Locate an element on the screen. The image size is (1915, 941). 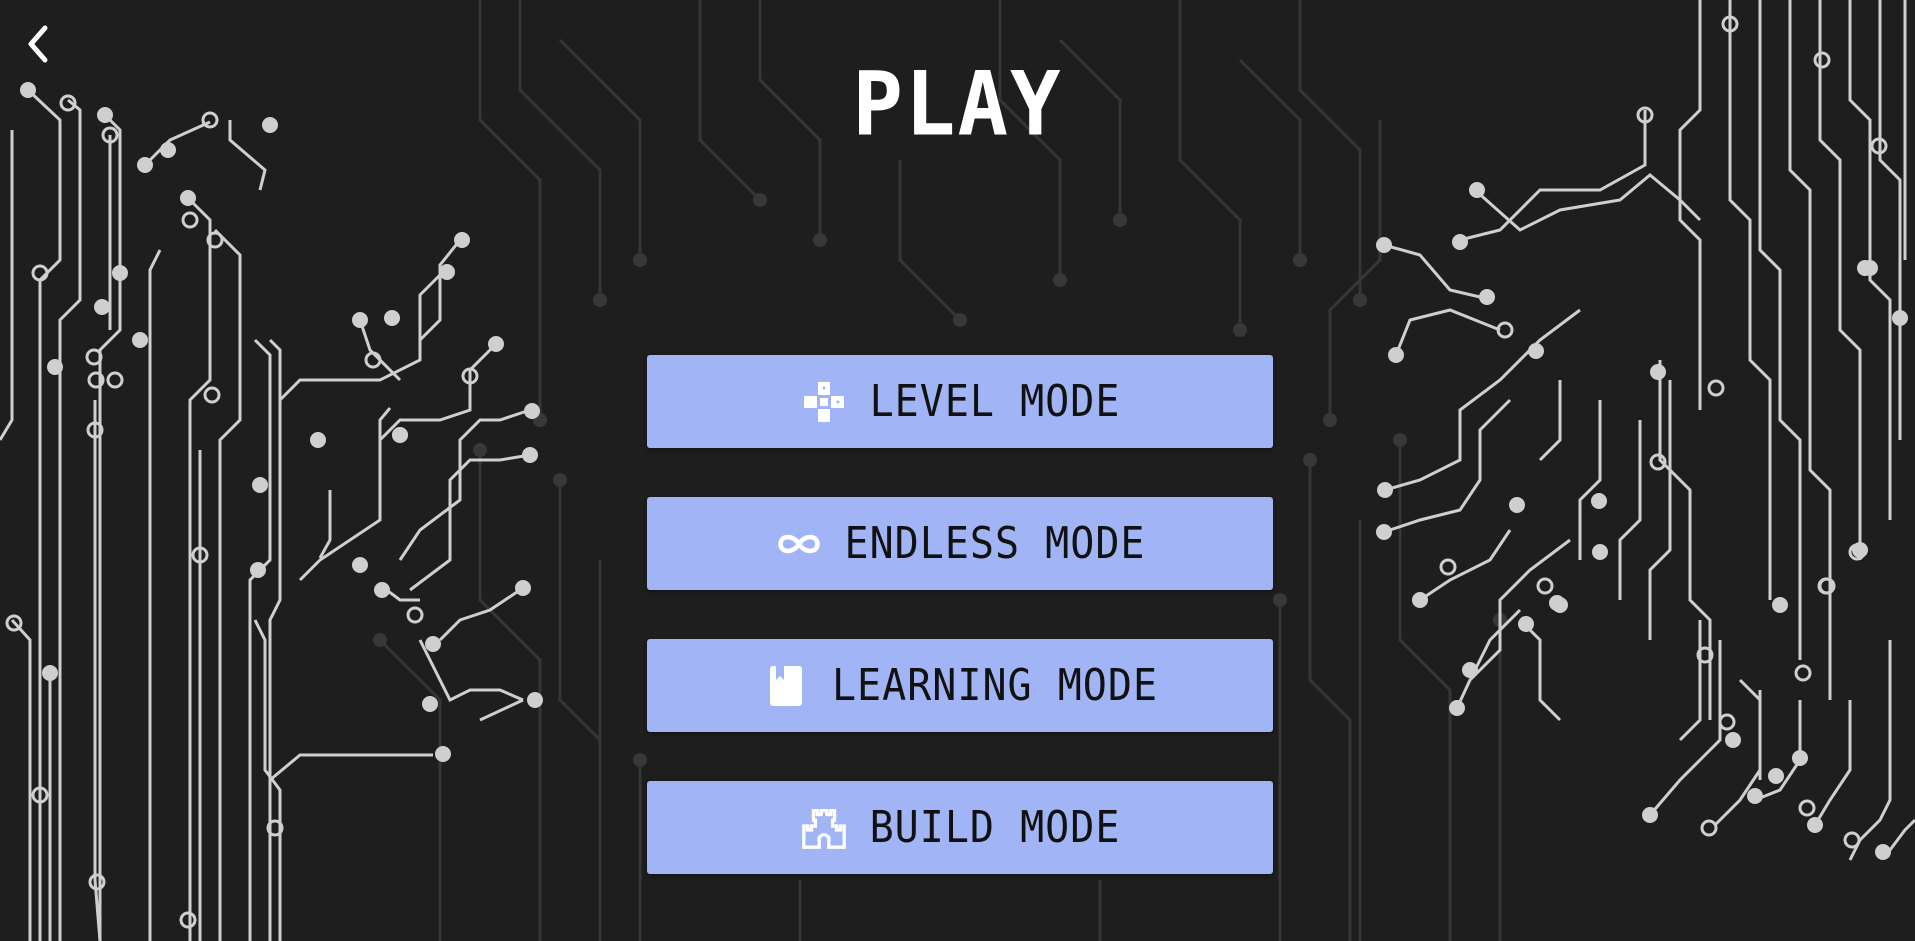
page-title: PLAY is located at coordinates (957, 104).